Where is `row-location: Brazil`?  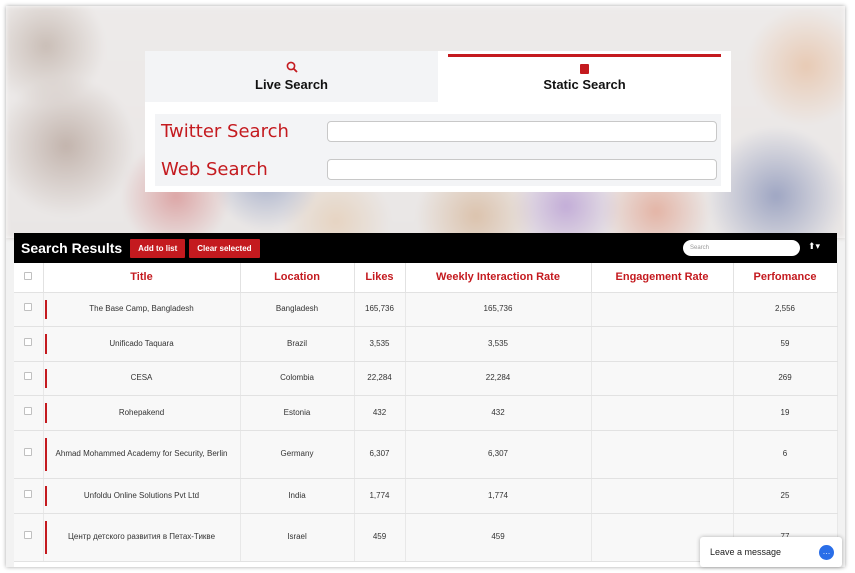
row-location: Brazil is located at coordinates (297, 344).